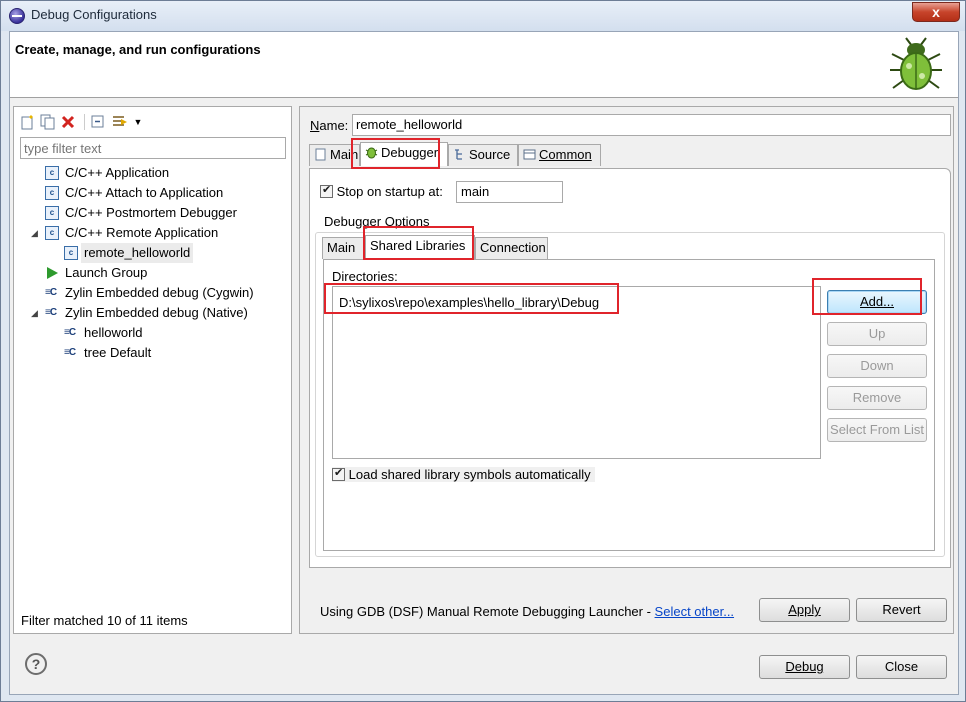  Describe the element at coordinates (804, 610) in the screenshot. I see `apply-button: Apply` at that location.